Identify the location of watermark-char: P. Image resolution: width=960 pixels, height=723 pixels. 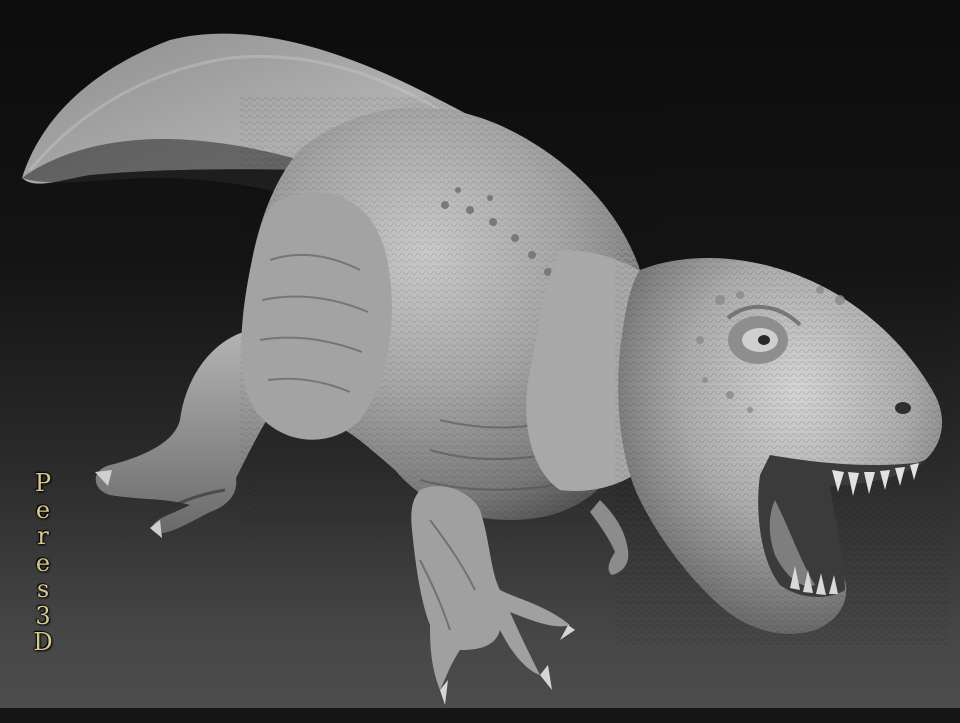
(43, 483).